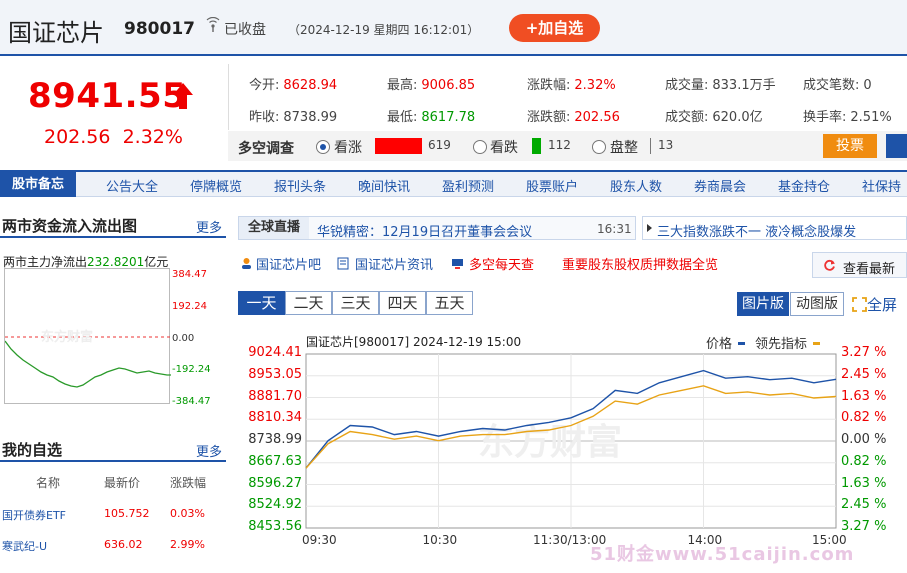 Image resolution: width=907 pixels, height=573 pixels. Describe the element at coordinates (275, 374) in the screenshot. I see `price-axis-tick: 8953.05` at that location.